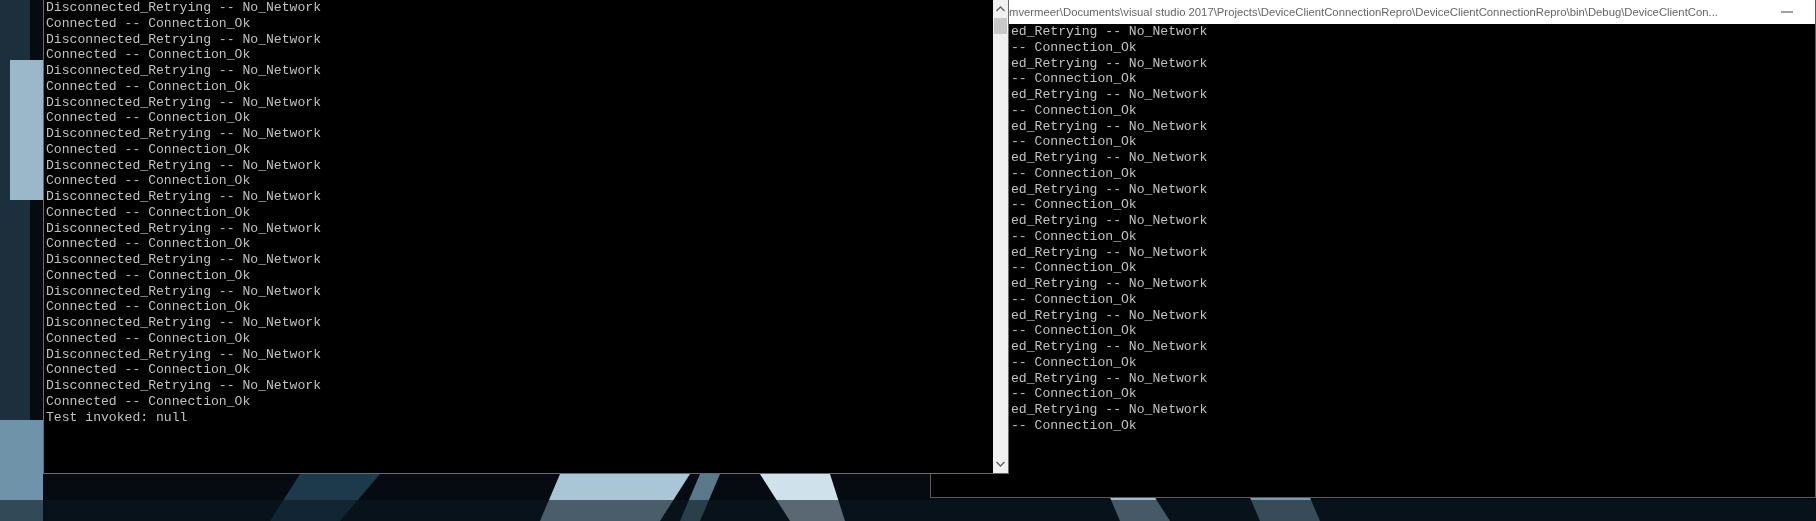 The image size is (1816, 521). I want to click on minimize-icon, so click(1787, 12).